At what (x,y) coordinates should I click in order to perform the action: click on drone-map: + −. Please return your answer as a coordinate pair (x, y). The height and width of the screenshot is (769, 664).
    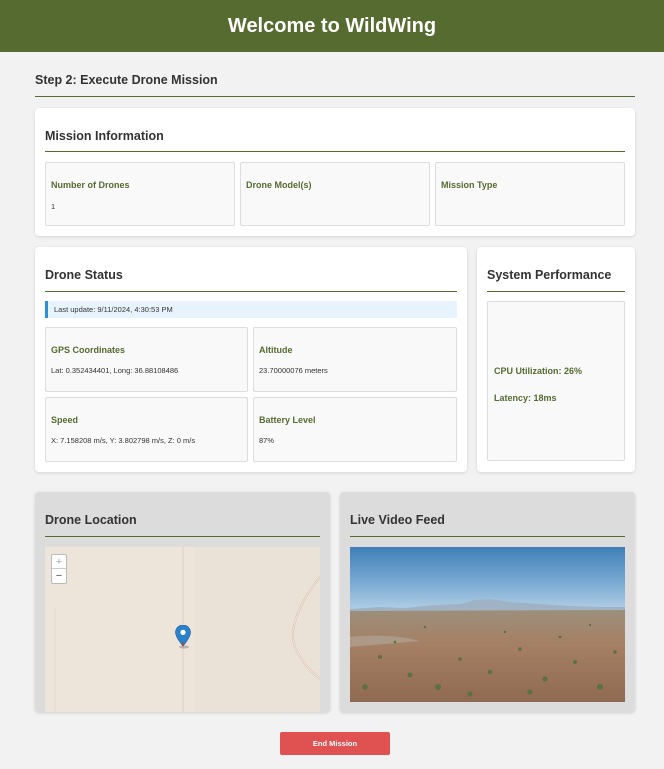
    Looking at the image, I should click on (182, 629).